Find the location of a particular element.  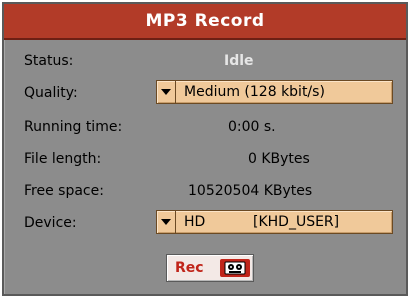

free-space-row: Free space: 10520504 KBytes is located at coordinates (205, 191).